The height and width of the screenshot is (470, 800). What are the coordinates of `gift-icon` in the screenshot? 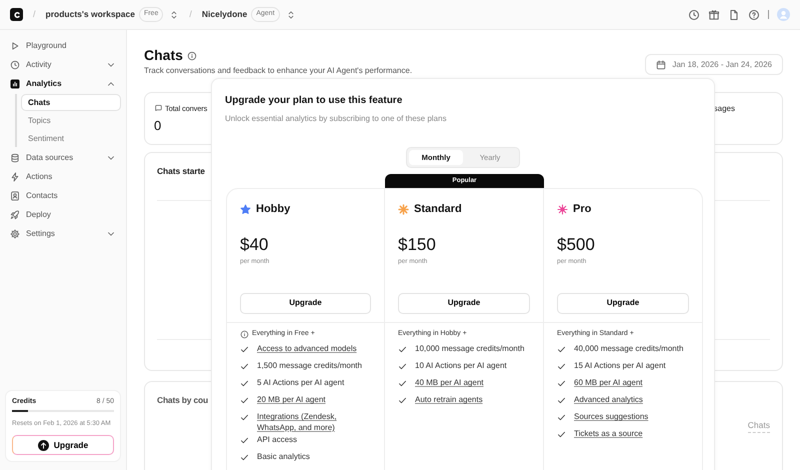 It's located at (714, 14).